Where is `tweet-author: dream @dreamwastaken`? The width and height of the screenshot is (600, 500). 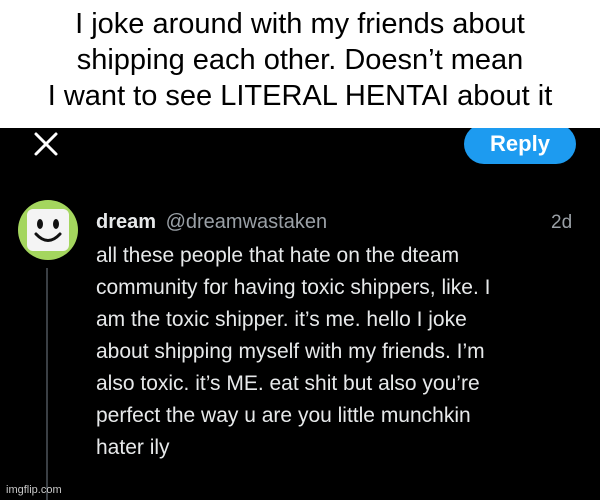 tweet-author: dream @dreamwastaken is located at coordinates (211, 222).